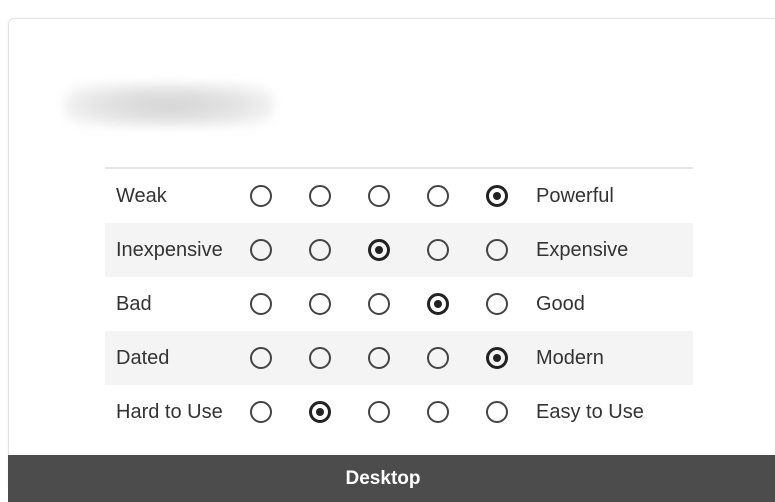  What do you see at coordinates (590, 411) in the screenshot?
I see `row-right-label: Easy to Use` at bounding box center [590, 411].